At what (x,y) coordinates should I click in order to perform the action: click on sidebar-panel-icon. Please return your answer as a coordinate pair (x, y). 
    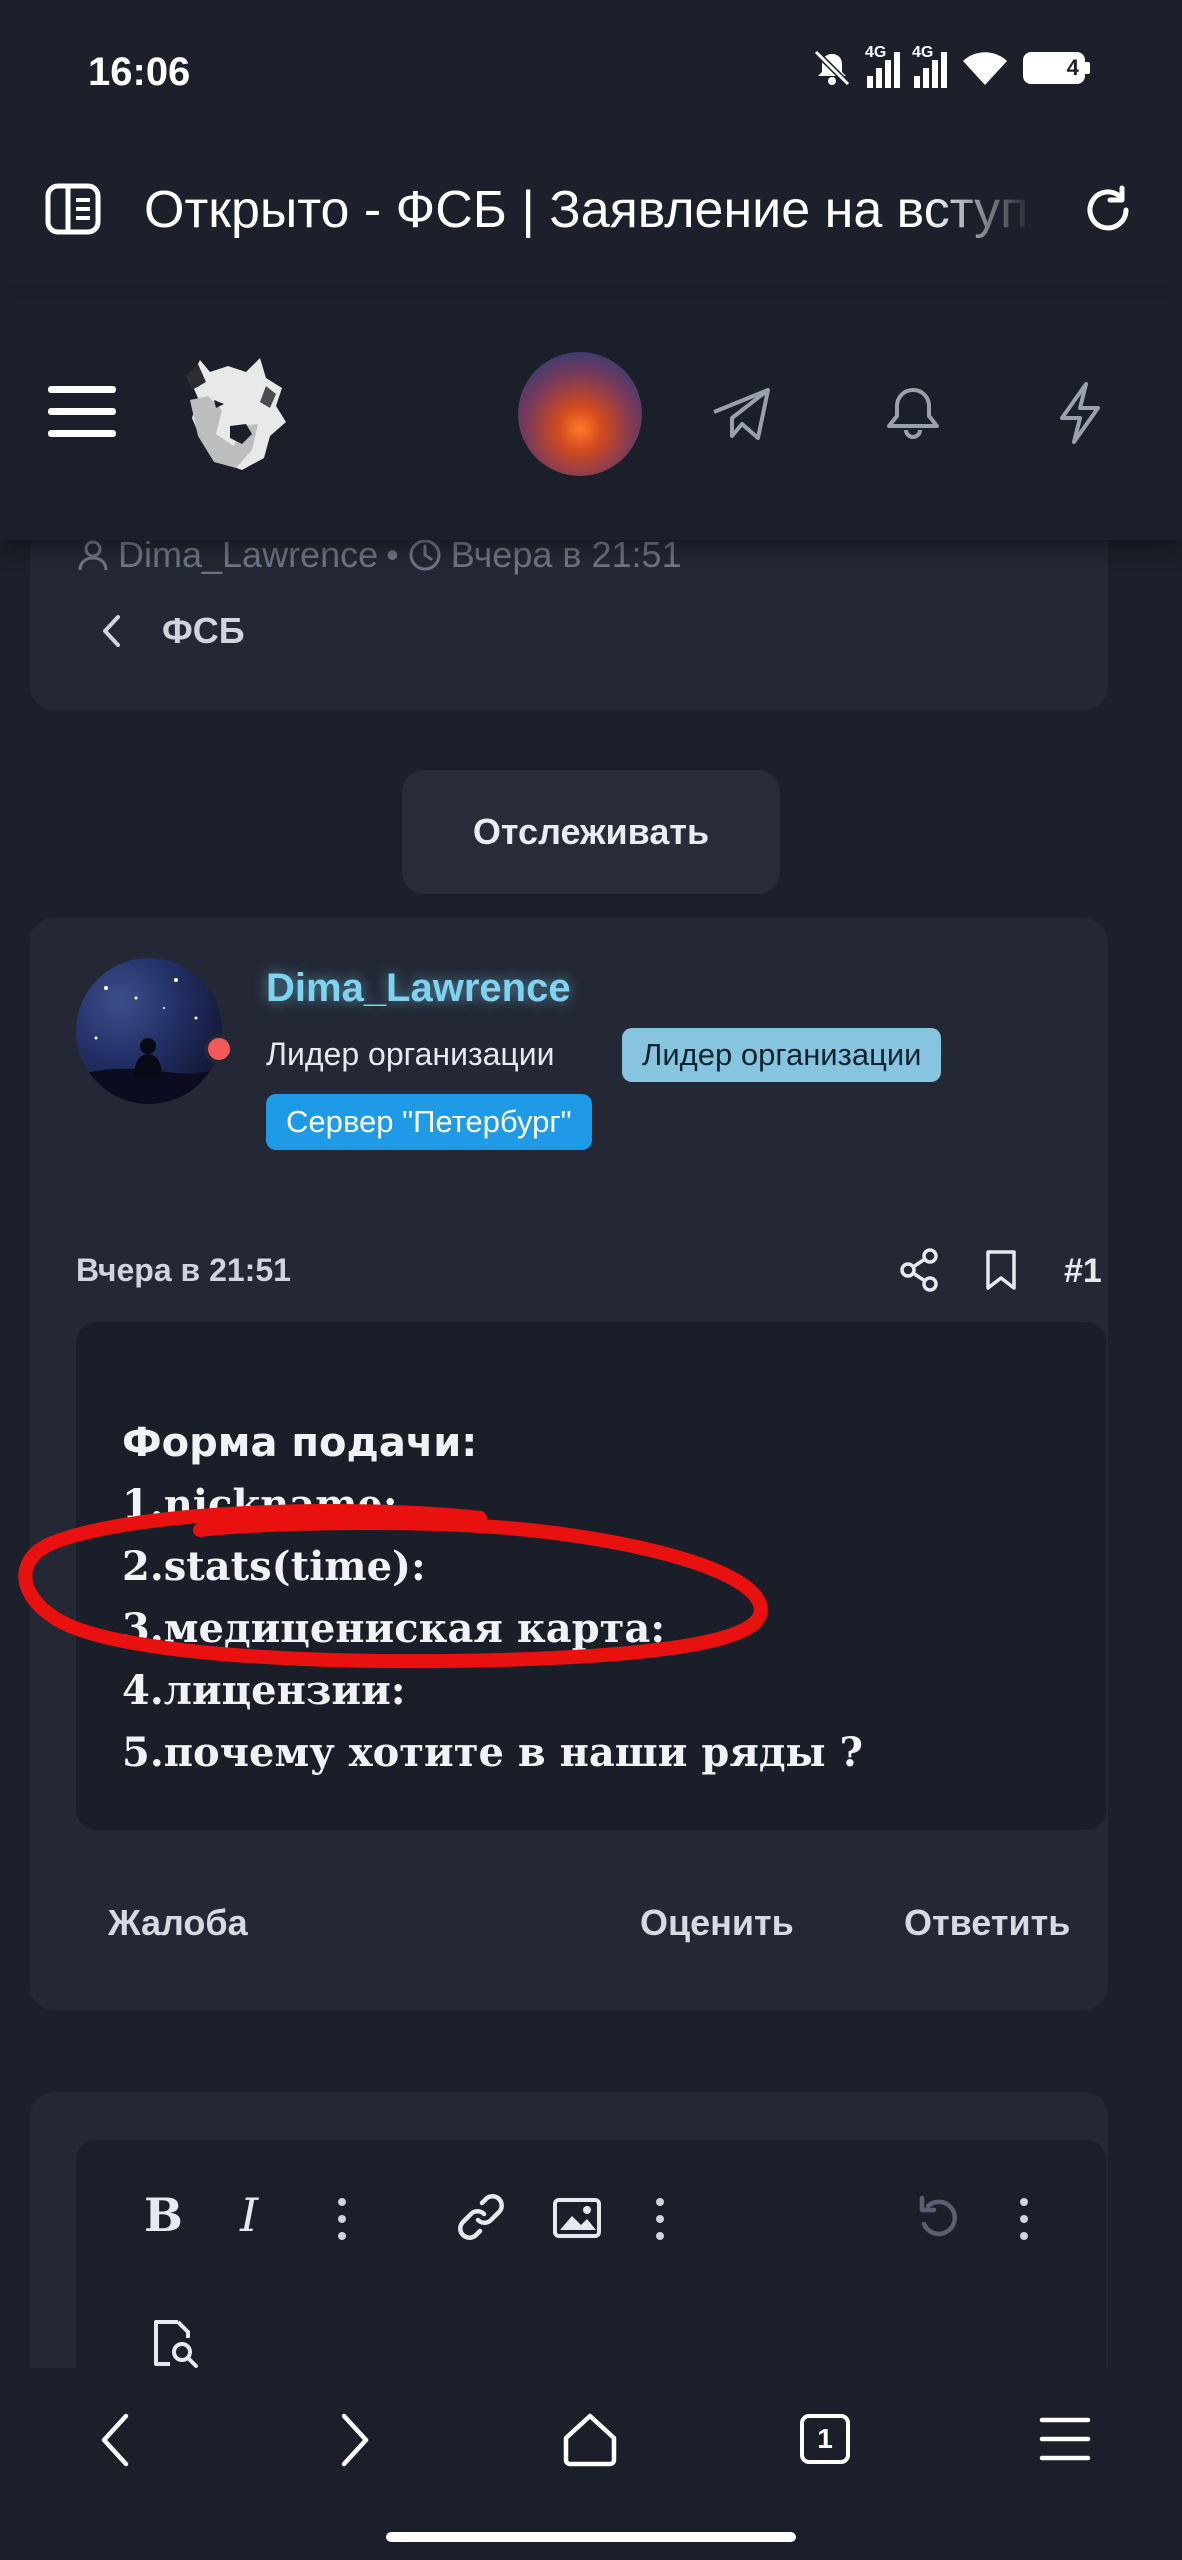
    Looking at the image, I should click on (73, 209).